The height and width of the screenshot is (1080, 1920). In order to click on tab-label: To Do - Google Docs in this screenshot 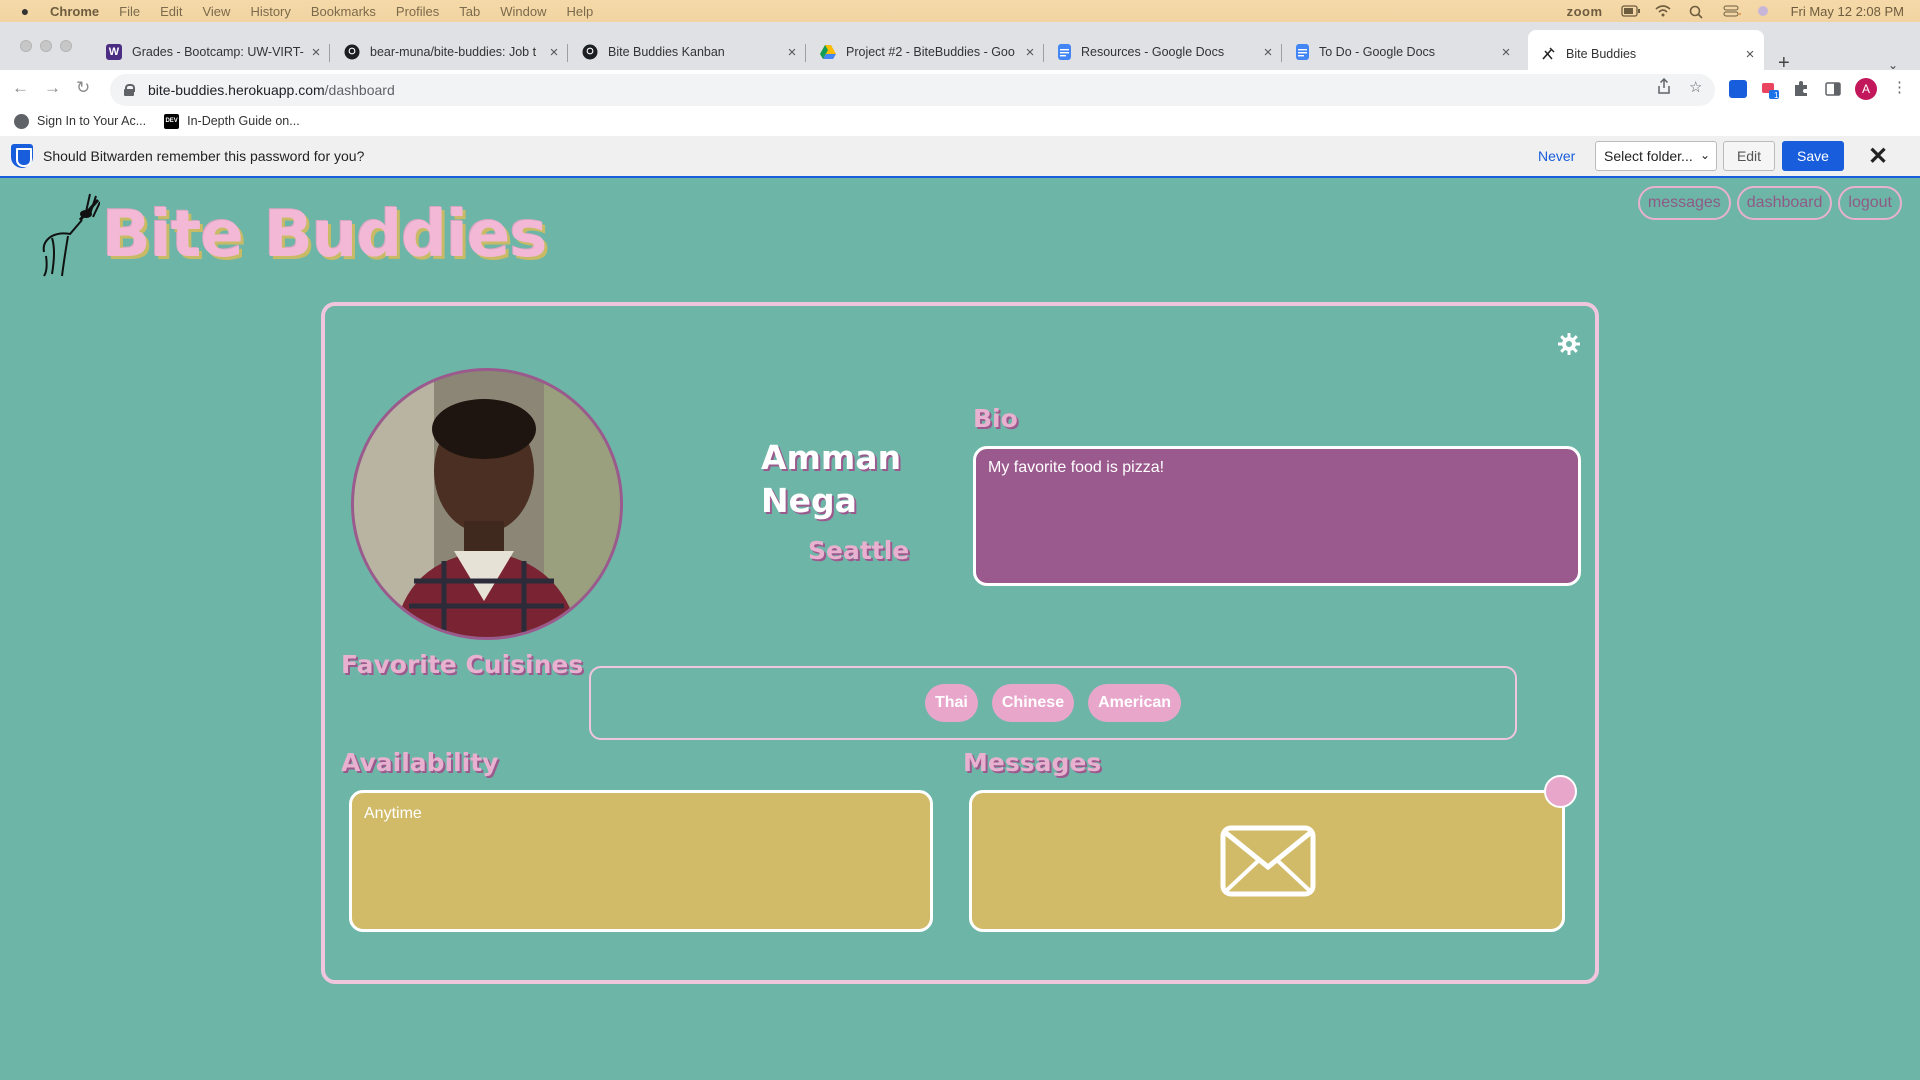, I will do `click(1377, 52)`.